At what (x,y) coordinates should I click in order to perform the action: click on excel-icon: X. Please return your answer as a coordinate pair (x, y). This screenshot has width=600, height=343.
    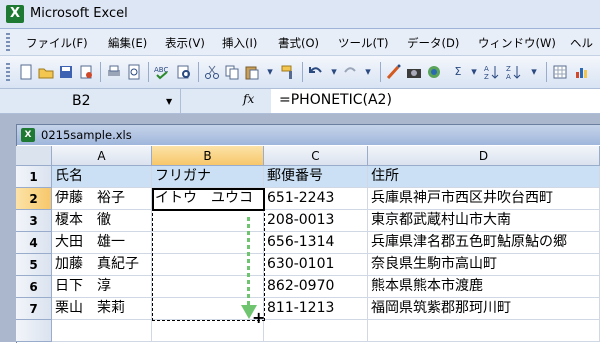
    Looking at the image, I should click on (15, 14).